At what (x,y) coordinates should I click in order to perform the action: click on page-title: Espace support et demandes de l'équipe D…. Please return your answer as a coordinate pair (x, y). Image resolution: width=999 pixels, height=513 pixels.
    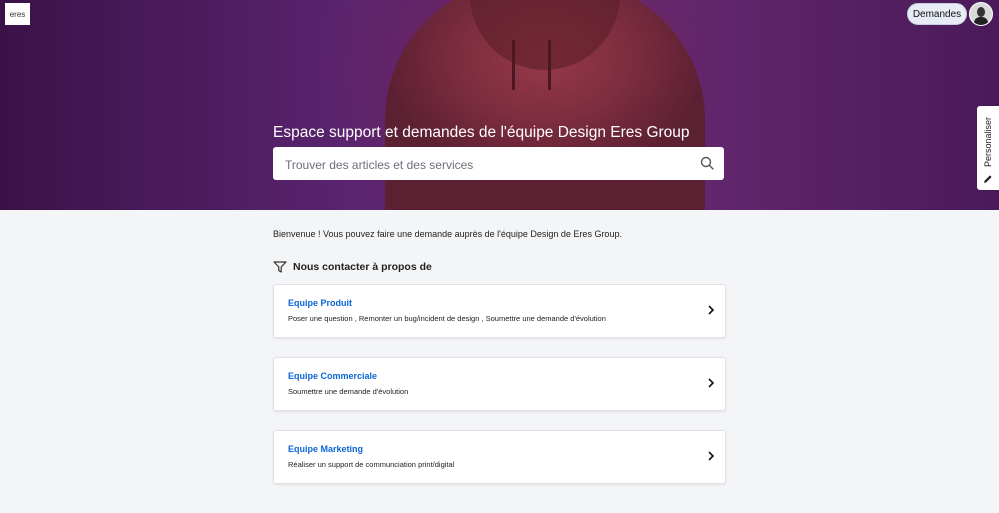
    Looking at the image, I should click on (481, 132).